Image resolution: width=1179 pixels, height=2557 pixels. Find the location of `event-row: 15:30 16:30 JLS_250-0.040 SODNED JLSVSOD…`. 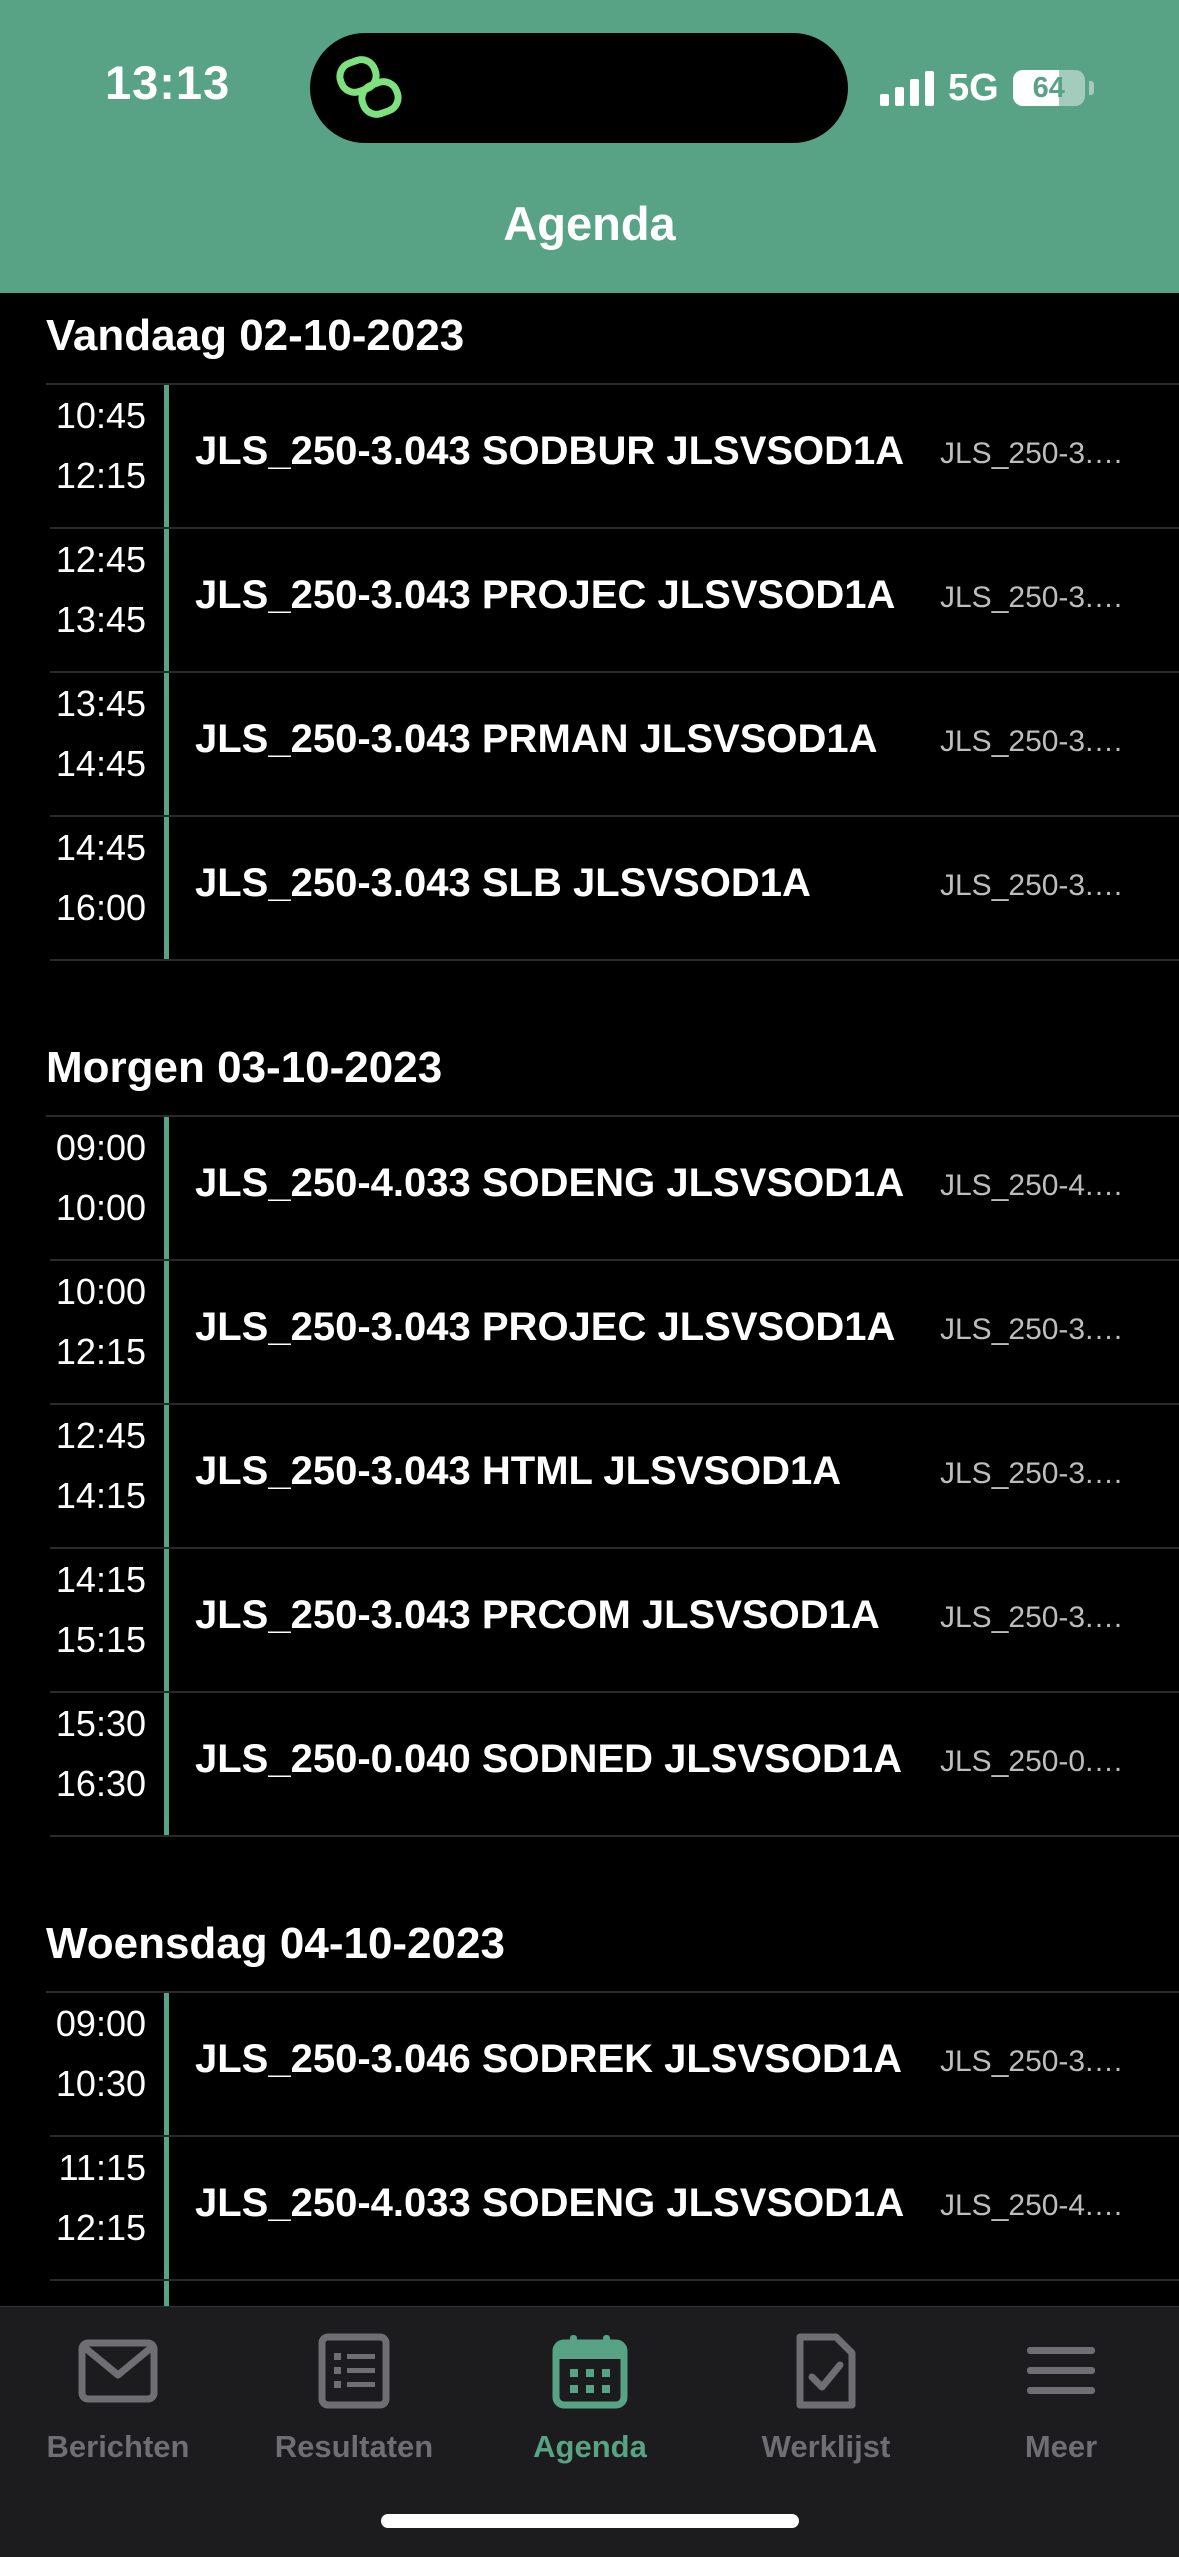

event-row: 15:30 16:30 JLS_250-0.040 SODNED JLSVSOD… is located at coordinates (589, 1765).